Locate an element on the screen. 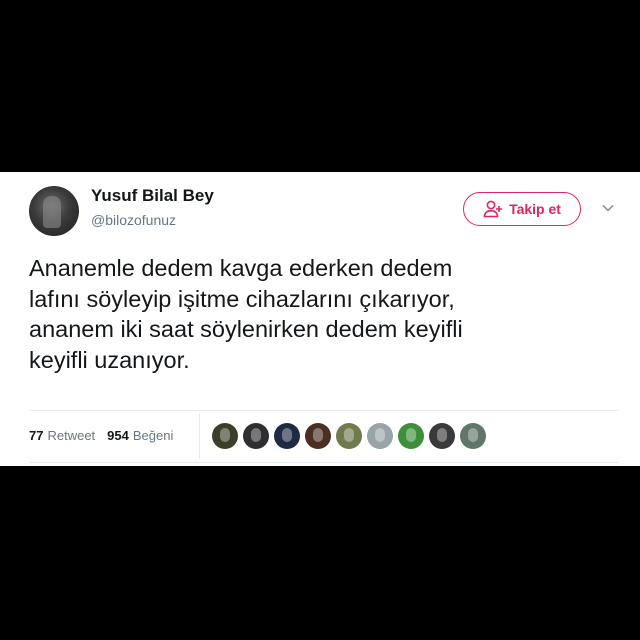  user-name: Yusuf Bilal Bey is located at coordinates (152, 196).